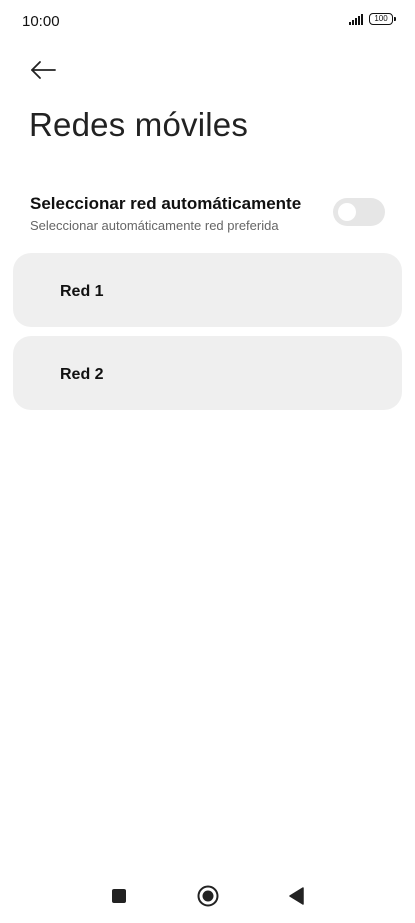  What do you see at coordinates (41, 21) in the screenshot?
I see `status-time: 10:00` at bounding box center [41, 21].